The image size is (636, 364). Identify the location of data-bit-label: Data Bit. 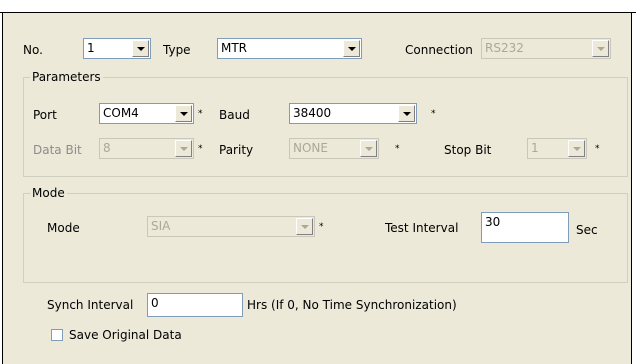
(57, 150).